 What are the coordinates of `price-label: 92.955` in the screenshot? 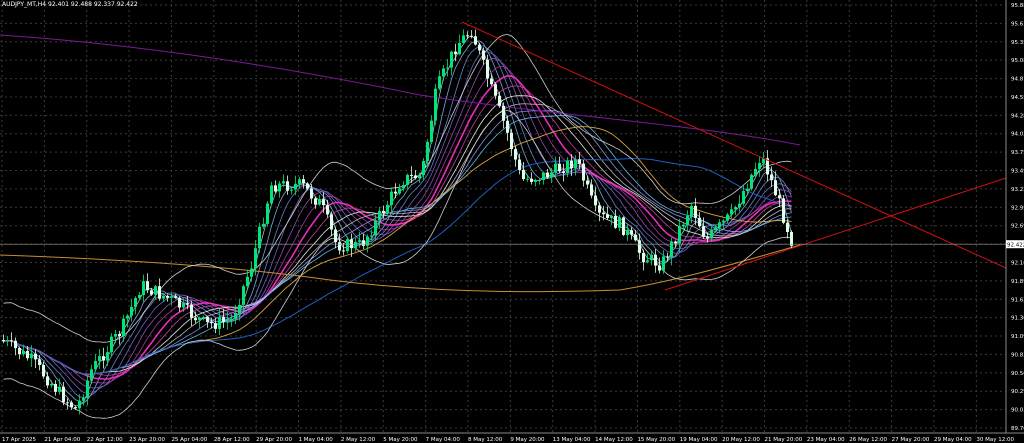 It's located at (1017, 208).